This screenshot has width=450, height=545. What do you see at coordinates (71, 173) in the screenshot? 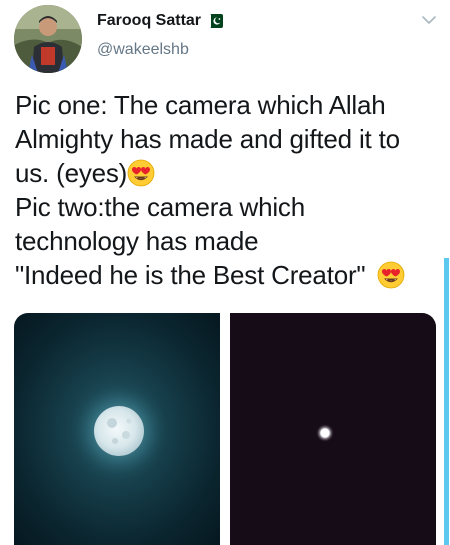
I see `tweet-line: us. (eyes)` at bounding box center [71, 173].